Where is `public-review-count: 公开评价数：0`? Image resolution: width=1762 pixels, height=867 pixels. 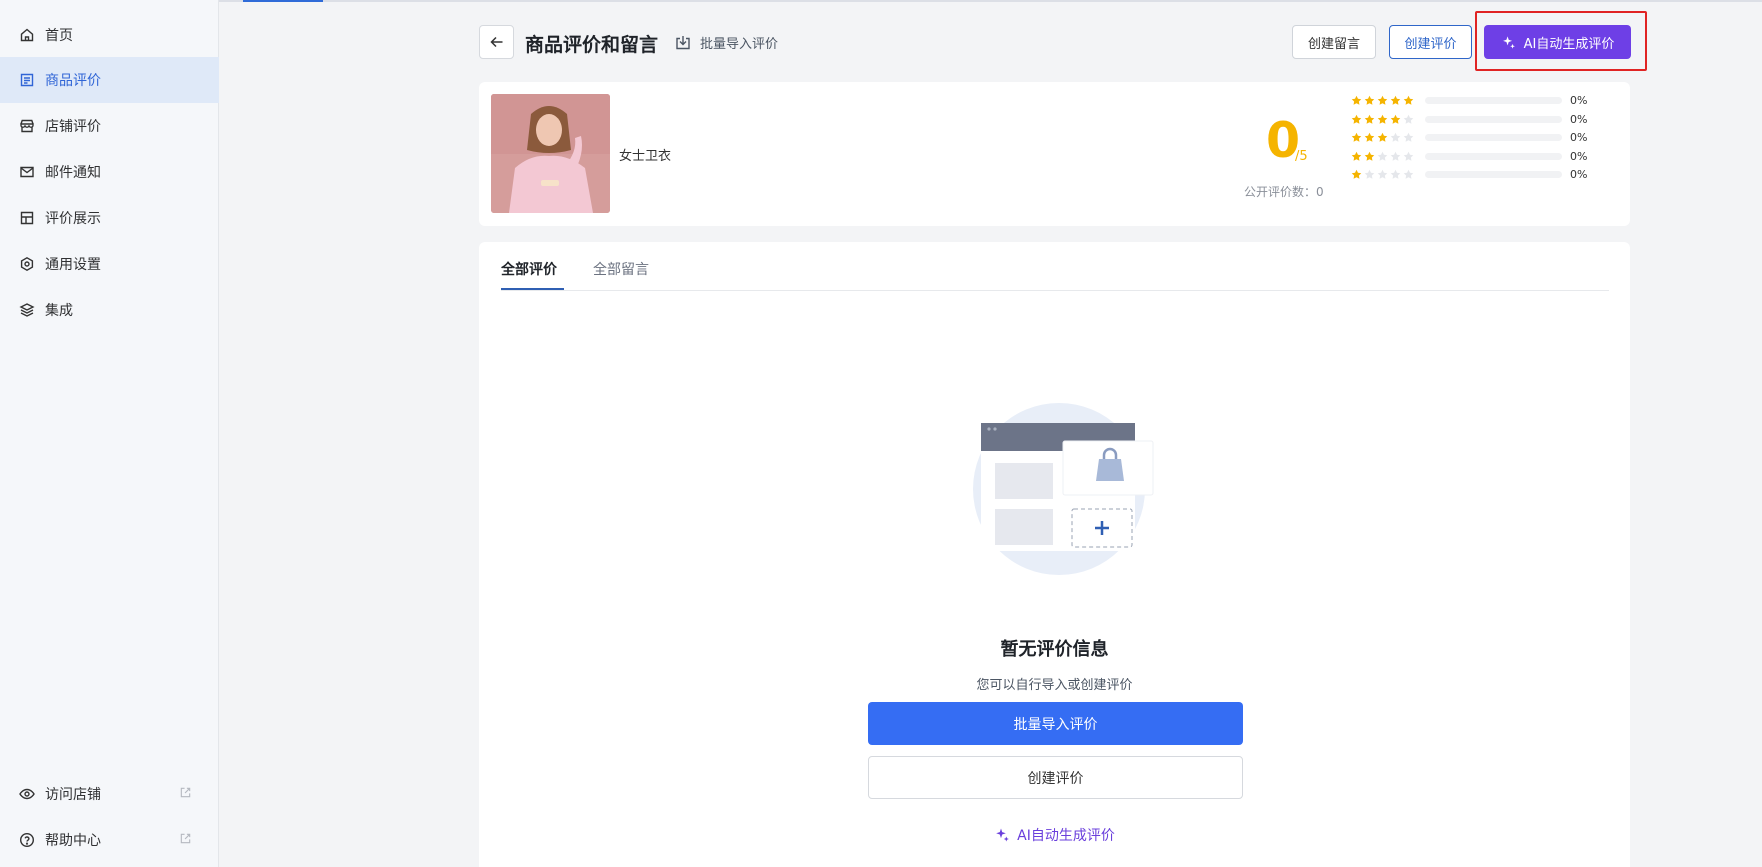 public-review-count: 公开评价数：0 is located at coordinates (1284, 192).